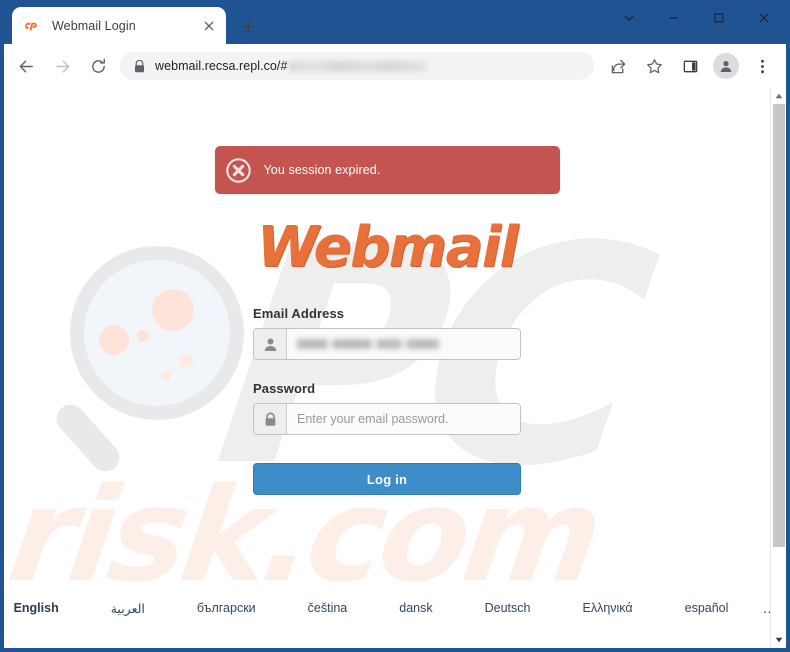 The image size is (790, 652). Describe the element at coordinates (328, 608) in the screenshot. I see `language-link-czech: čeština` at that location.